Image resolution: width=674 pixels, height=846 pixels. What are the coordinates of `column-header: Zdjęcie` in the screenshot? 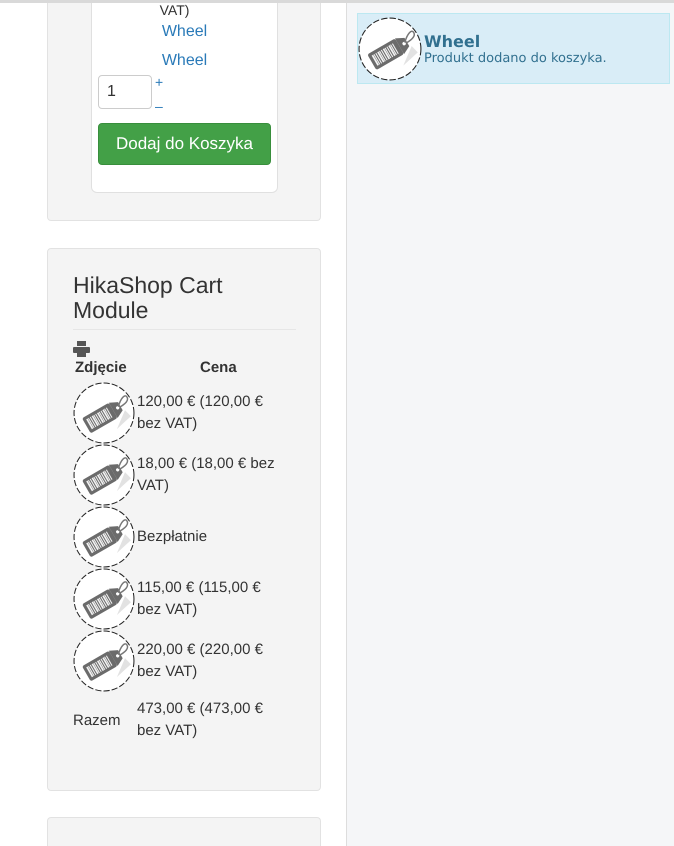 It's located at (101, 367).